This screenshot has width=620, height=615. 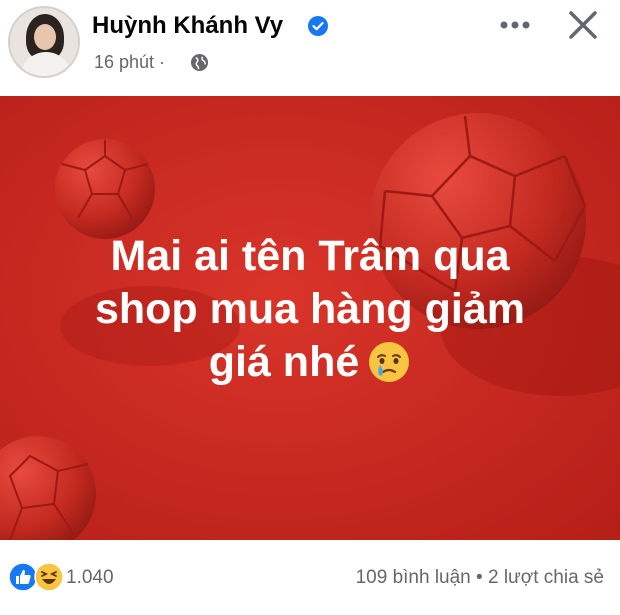 What do you see at coordinates (413, 577) in the screenshot?
I see `comments-count: 109 bình luận` at bounding box center [413, 577].